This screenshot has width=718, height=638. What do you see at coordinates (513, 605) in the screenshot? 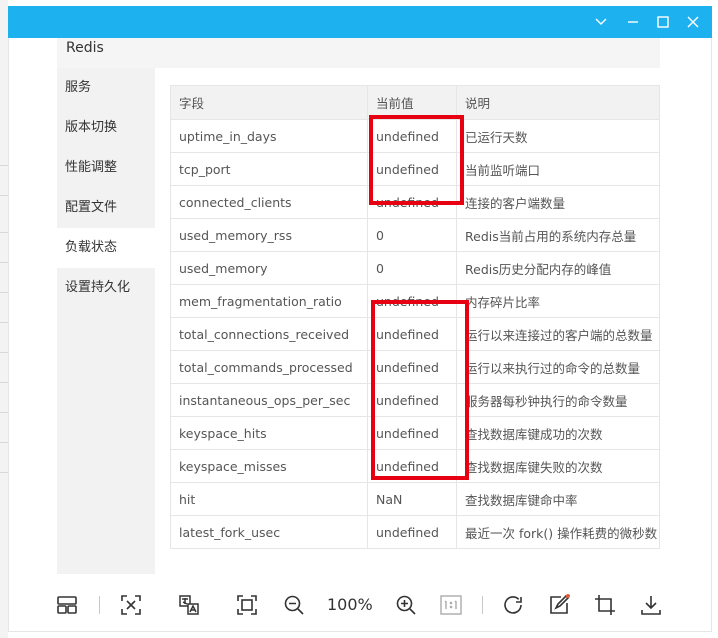
I see `rotate-icon` at bounding box center [513, 605].